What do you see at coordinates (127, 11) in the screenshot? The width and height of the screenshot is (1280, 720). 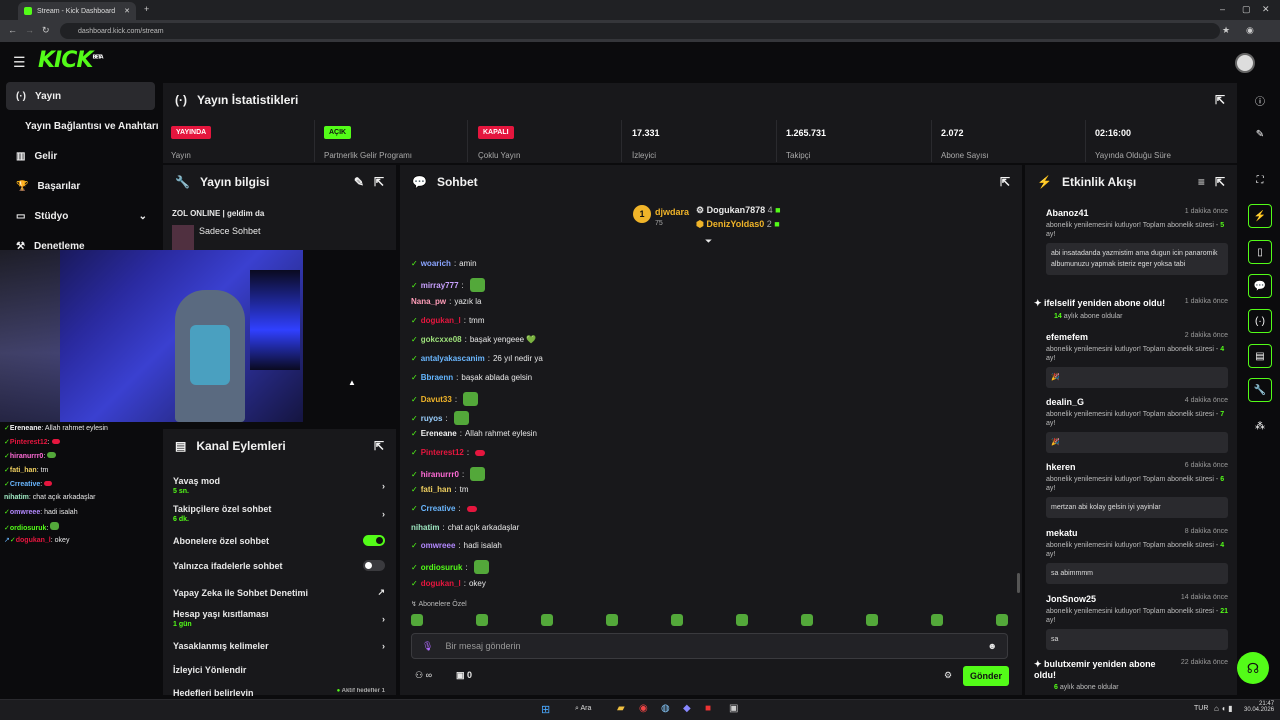 I see `close-tab-icon: ✕` at bounding box center [127, 11].